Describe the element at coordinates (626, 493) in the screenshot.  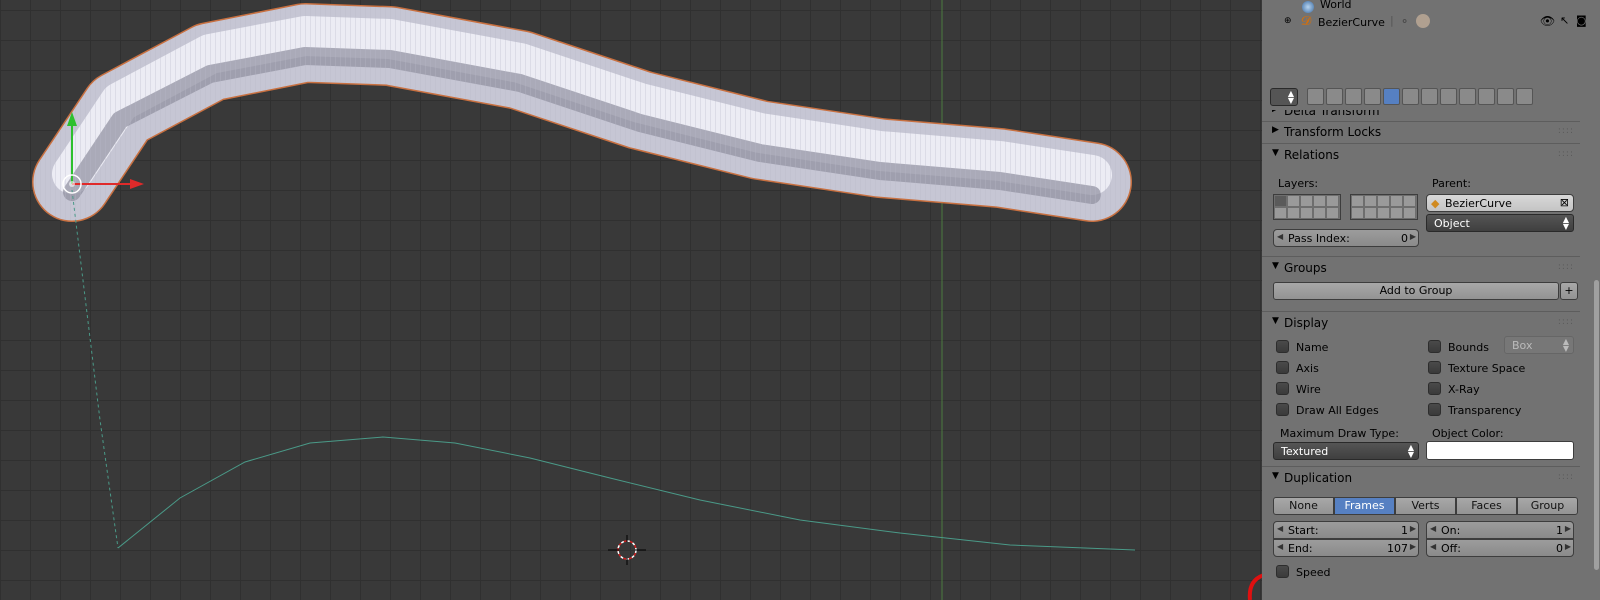
I see `motion-path-line` at that location.